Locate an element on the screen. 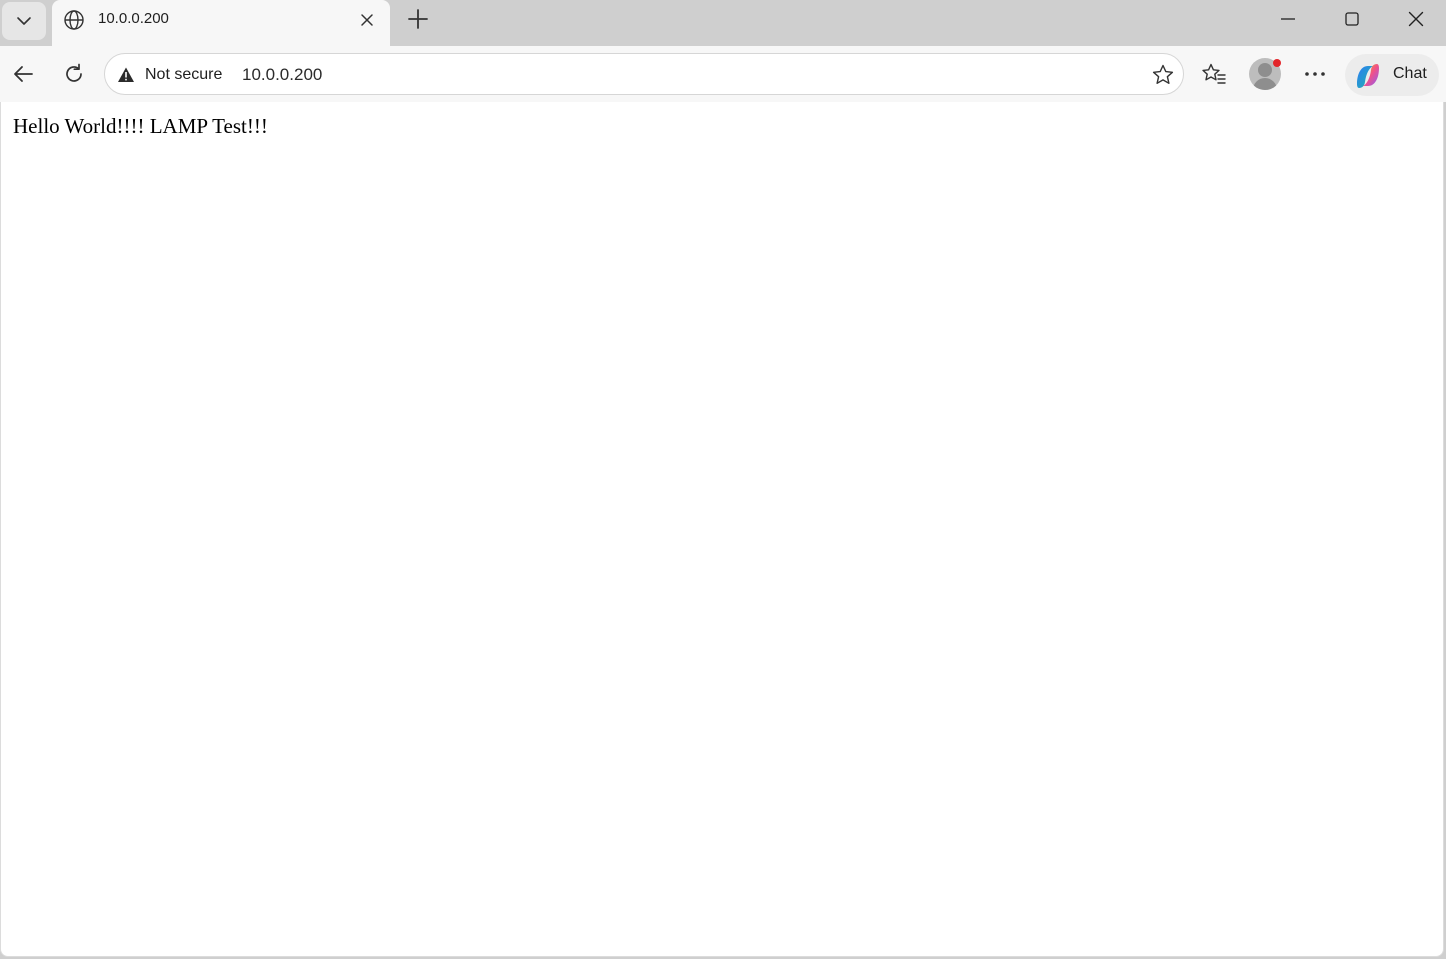 This screenshot has width=1446, height=959. add-favorite-button is located at coordinates (1163, 75).